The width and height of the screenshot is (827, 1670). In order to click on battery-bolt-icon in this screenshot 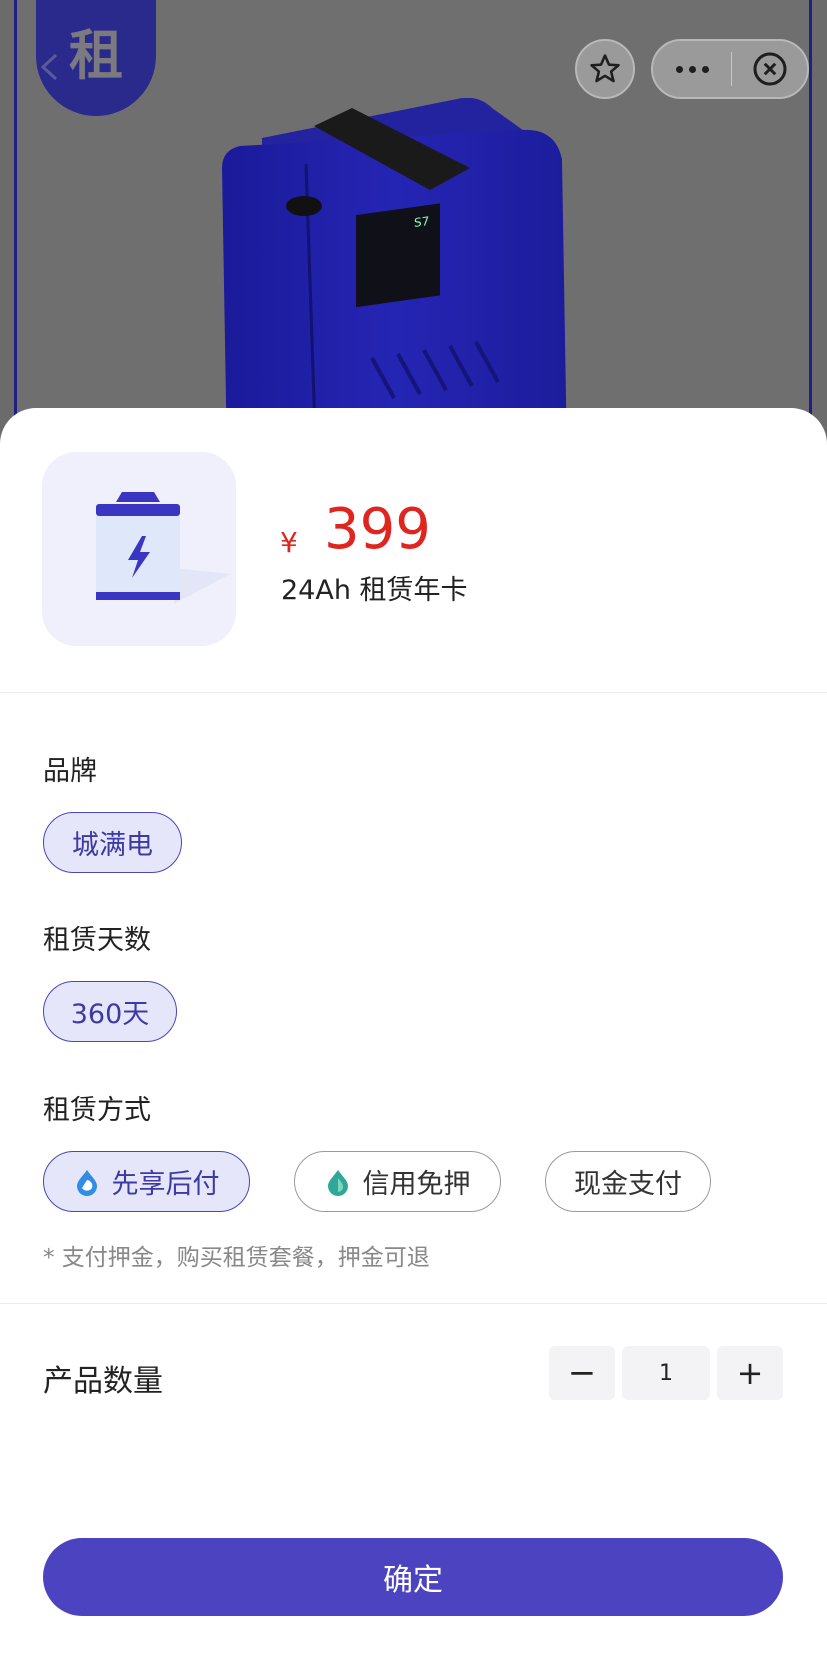, I will do `click(163, 548)`.